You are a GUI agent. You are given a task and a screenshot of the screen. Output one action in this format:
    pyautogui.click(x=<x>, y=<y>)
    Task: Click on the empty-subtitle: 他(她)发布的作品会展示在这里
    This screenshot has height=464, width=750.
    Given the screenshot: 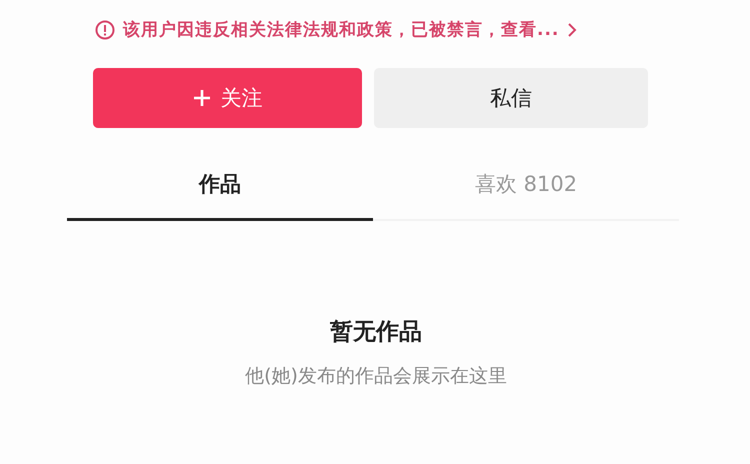 What is the action you would take?
    pyautogui.click(x=376, y=376)
    